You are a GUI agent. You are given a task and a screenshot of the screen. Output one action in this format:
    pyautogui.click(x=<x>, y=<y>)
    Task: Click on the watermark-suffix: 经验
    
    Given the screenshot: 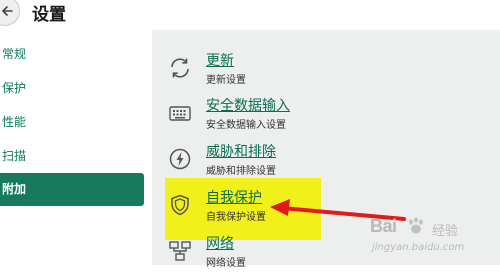 What is the action you would take?
    pyautogui.click(x=445, y=231)
    